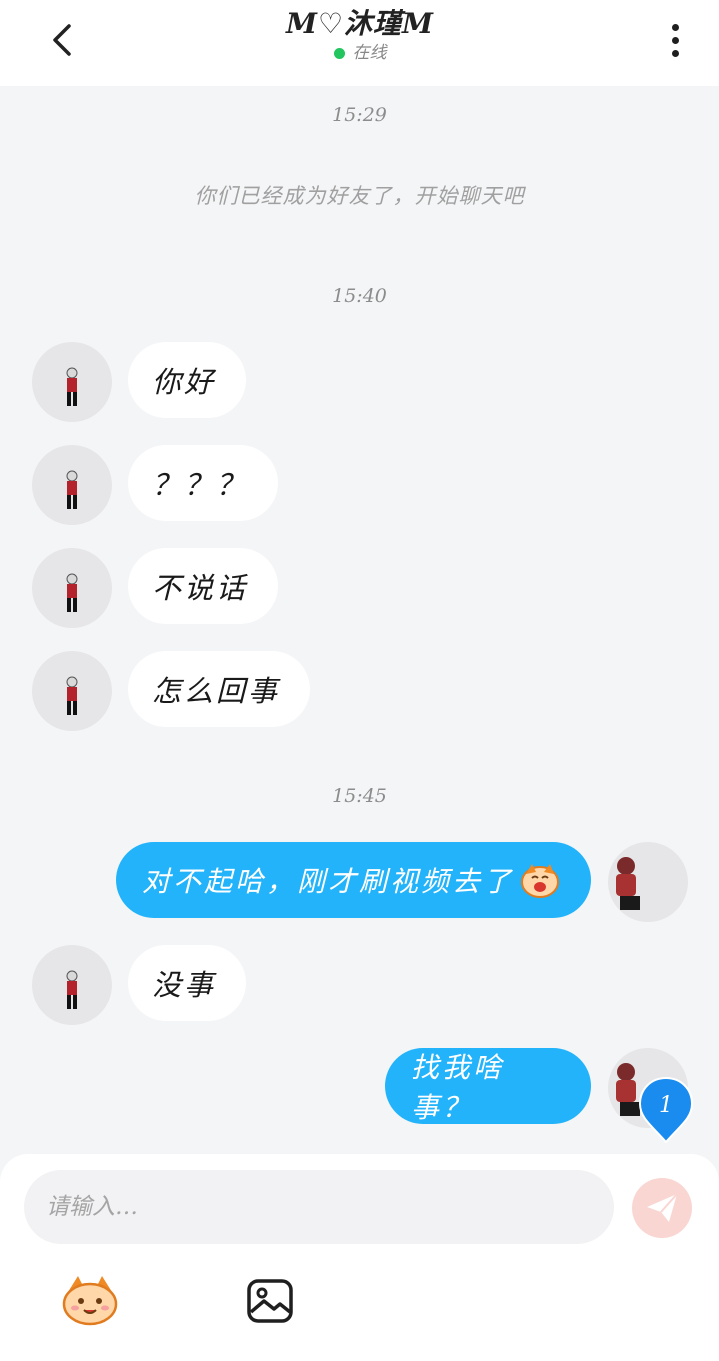 The image size is (719, 1361). I want to click on message-bubble-outgoing: 对不起哈，刚才刷视频去了, so click(353, 880).